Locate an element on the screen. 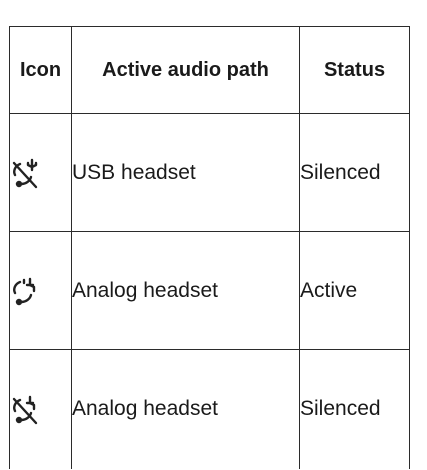  analog-headset-silenced-icon is located at coordinates (25, 409).